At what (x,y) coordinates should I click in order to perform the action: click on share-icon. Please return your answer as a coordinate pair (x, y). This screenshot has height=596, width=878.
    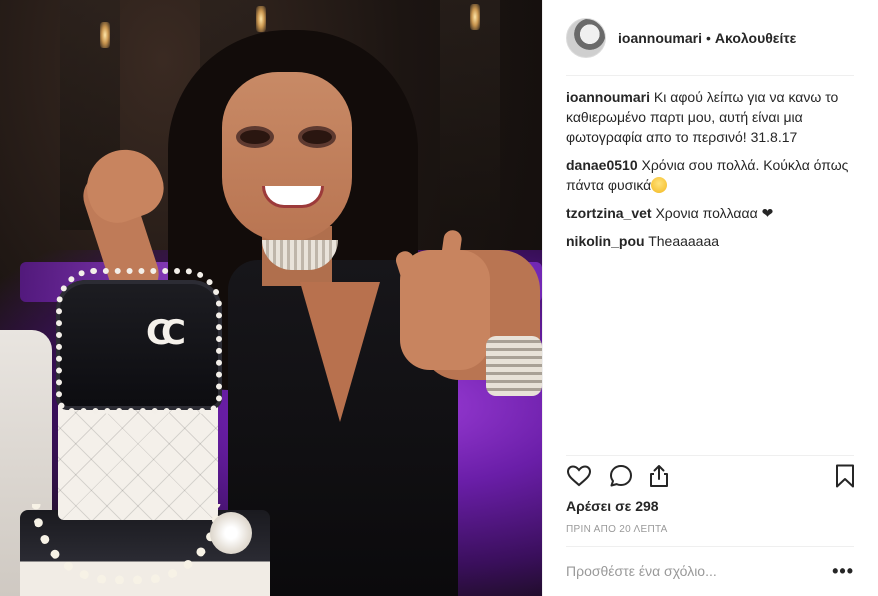
    Looking at the image, I should click on (659, 476).